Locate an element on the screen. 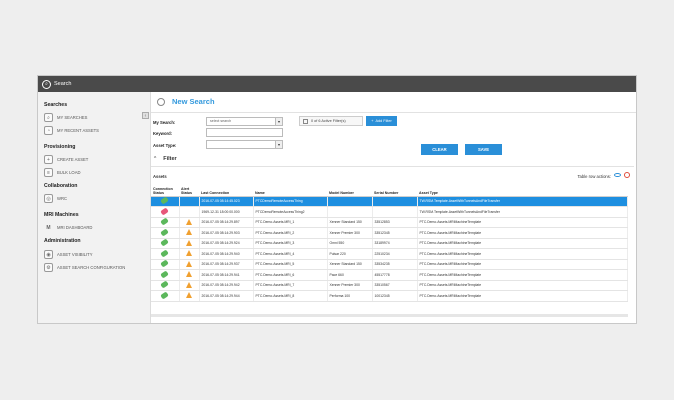  name-cell: PTC.Demo.Assets.MRI_1 is located at coordinates (290, 222).